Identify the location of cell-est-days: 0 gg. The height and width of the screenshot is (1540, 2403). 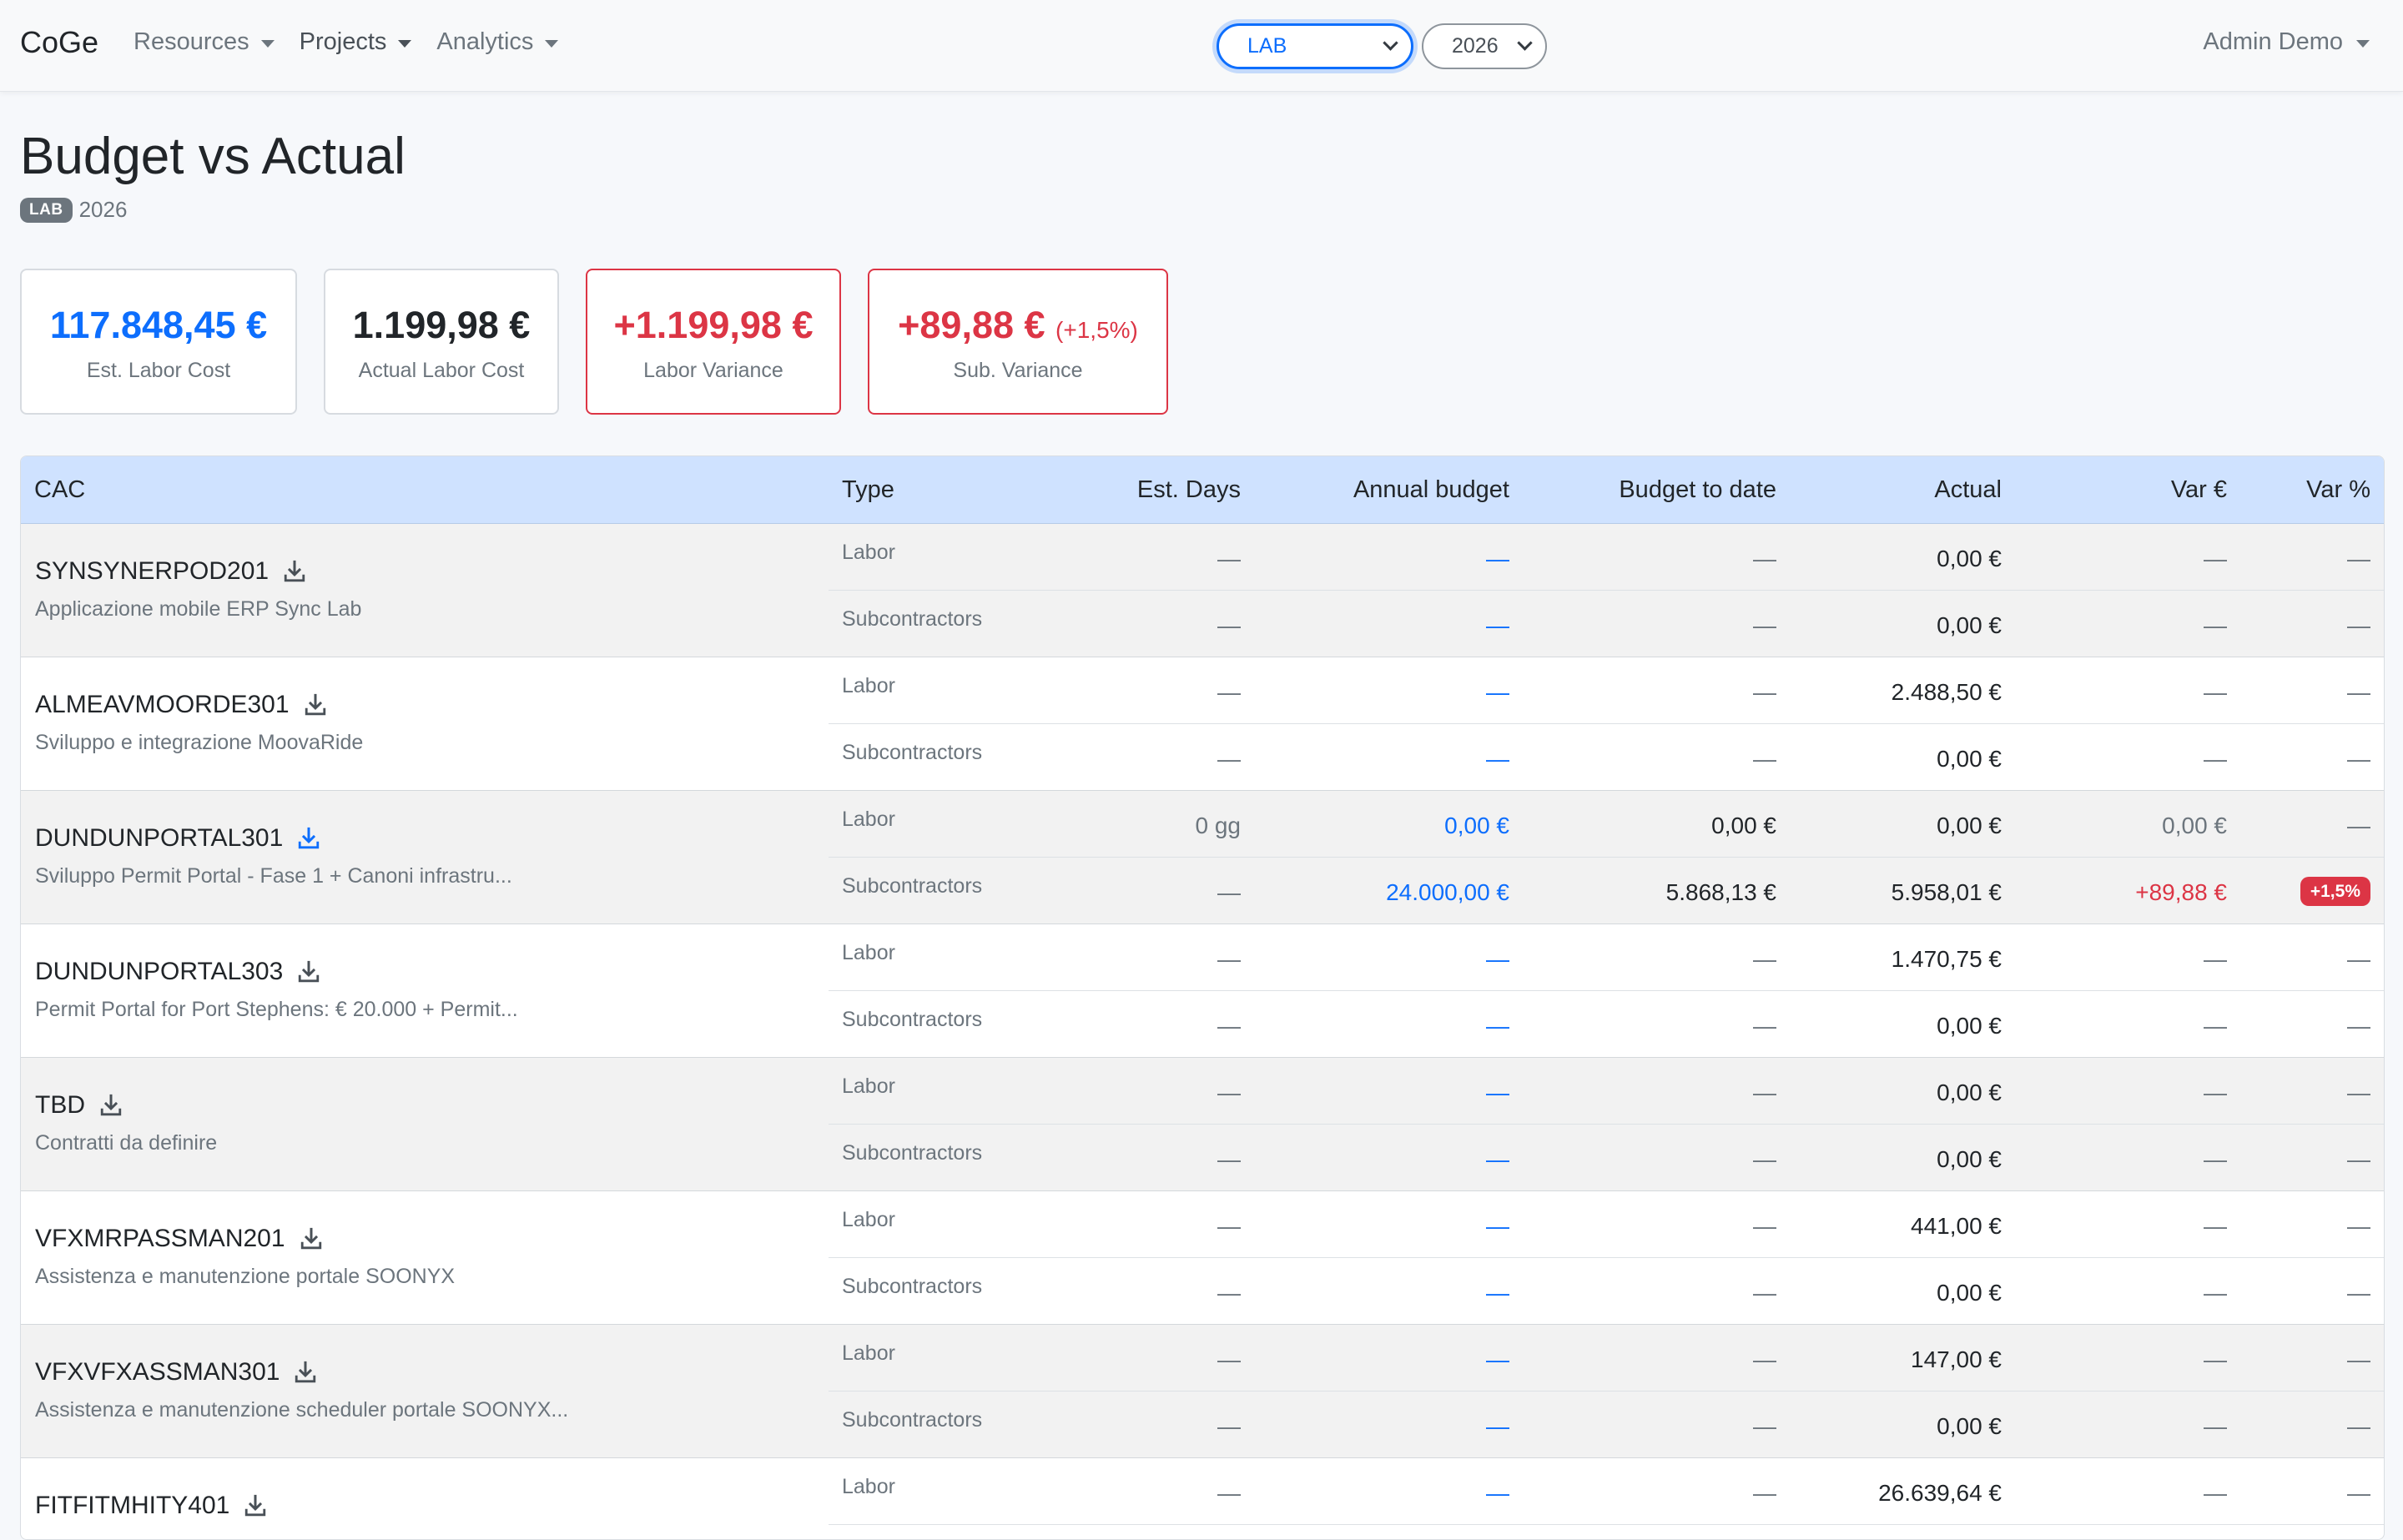
(1218, 825).